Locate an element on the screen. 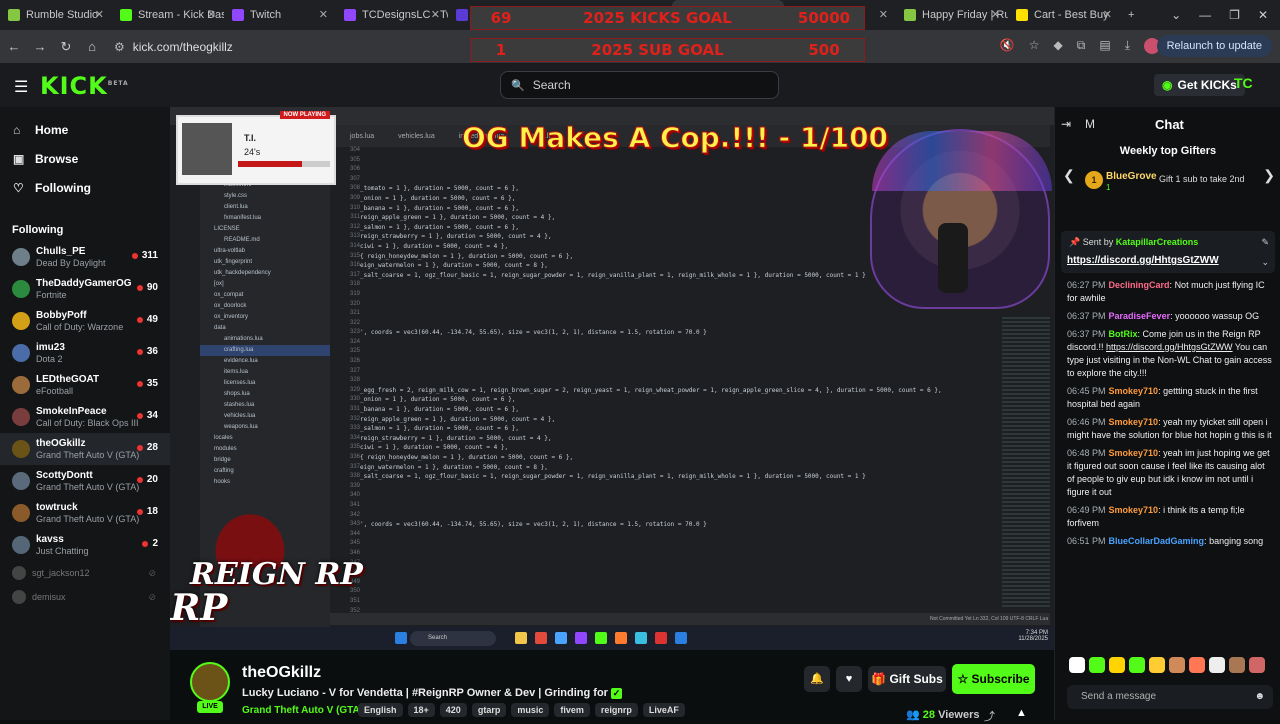 The image size is (1280, 724). minimize-icon: — is located at coordinates (1205, 15).